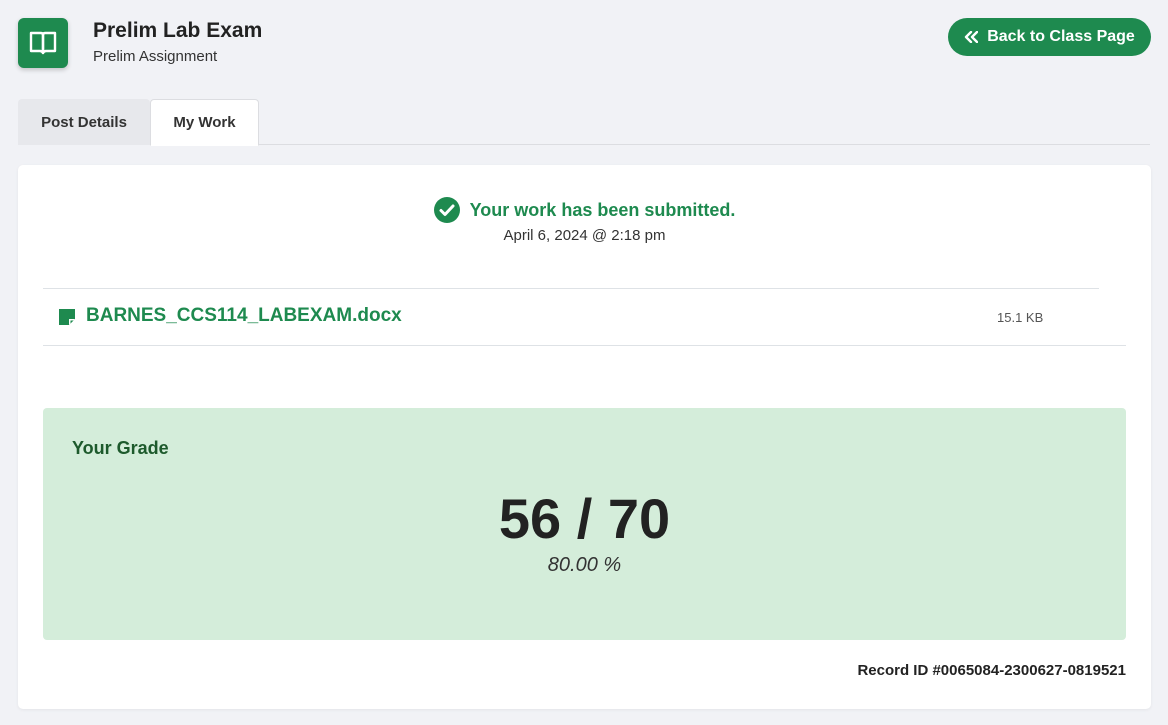 The height and width of the screenshot is (725, 1168). What do you see at coordinates (991, 670) in the screenshot?
I see `record-id: Record ID #0065084-2300627-0819521` at bounding box center [991, 670].